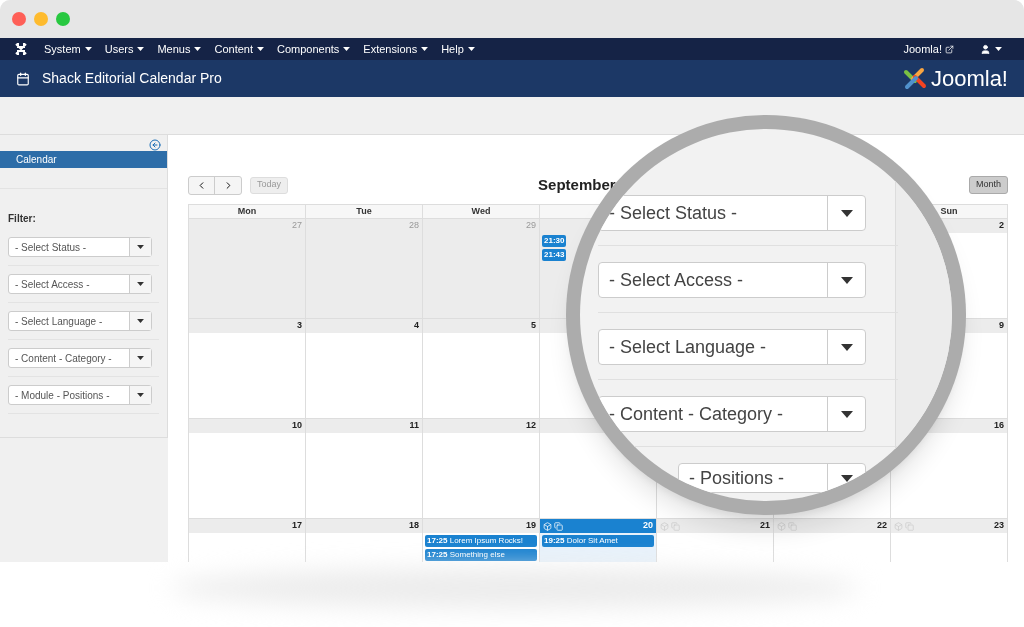  Describe the element at coordinates (999, 426) in the screenshot. I see `day-number: 16` at that location.